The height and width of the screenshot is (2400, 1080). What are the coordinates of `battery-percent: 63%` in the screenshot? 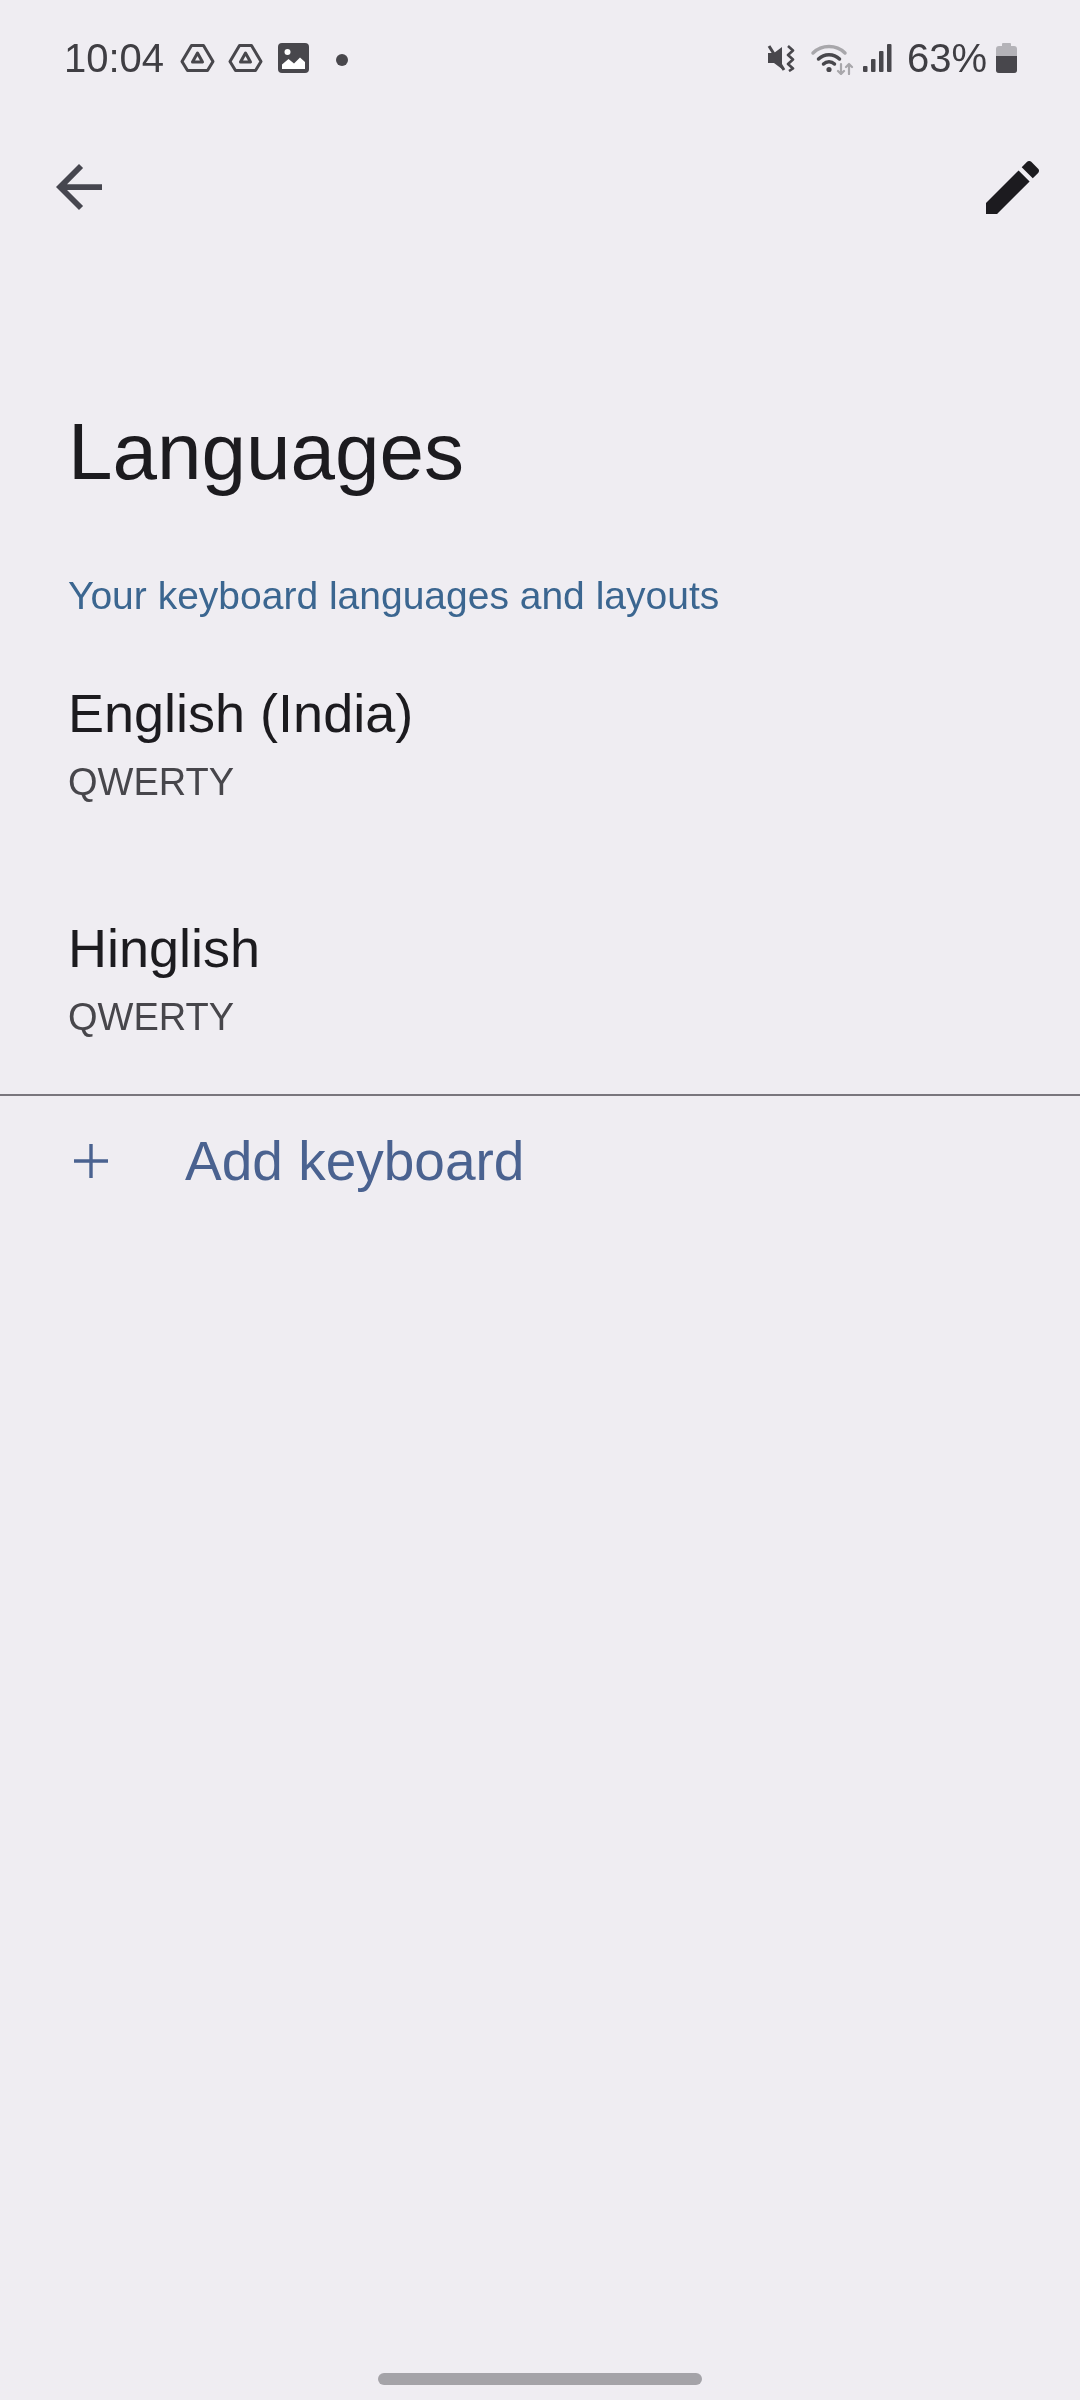 It's located at (946, 58).